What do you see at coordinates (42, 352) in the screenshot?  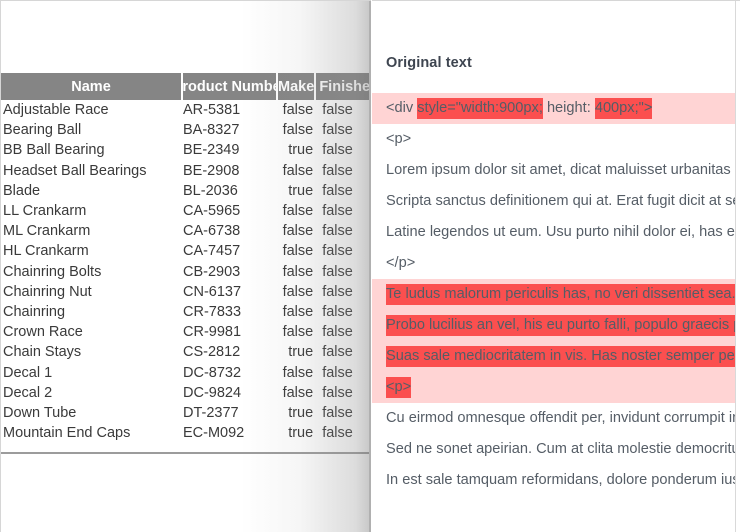 I see `cell-name: Chain Stays` at bounding box center [42, 352].